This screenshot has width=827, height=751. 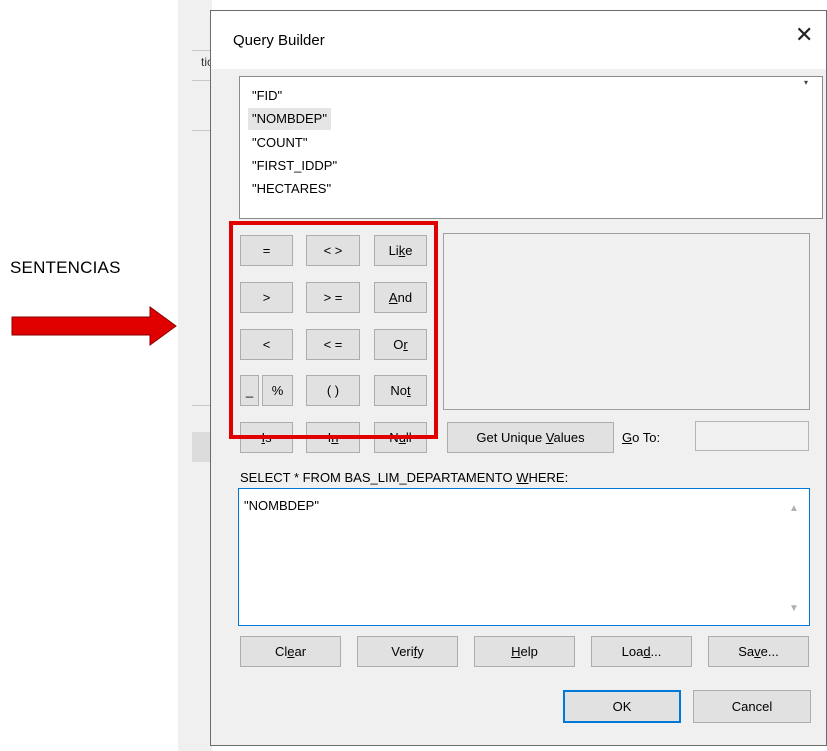 What do you see at coordinates (291, 189) in the screenshot?
I see `field-item-hectares: "HECTARES"` at bounding box center [291, 189].